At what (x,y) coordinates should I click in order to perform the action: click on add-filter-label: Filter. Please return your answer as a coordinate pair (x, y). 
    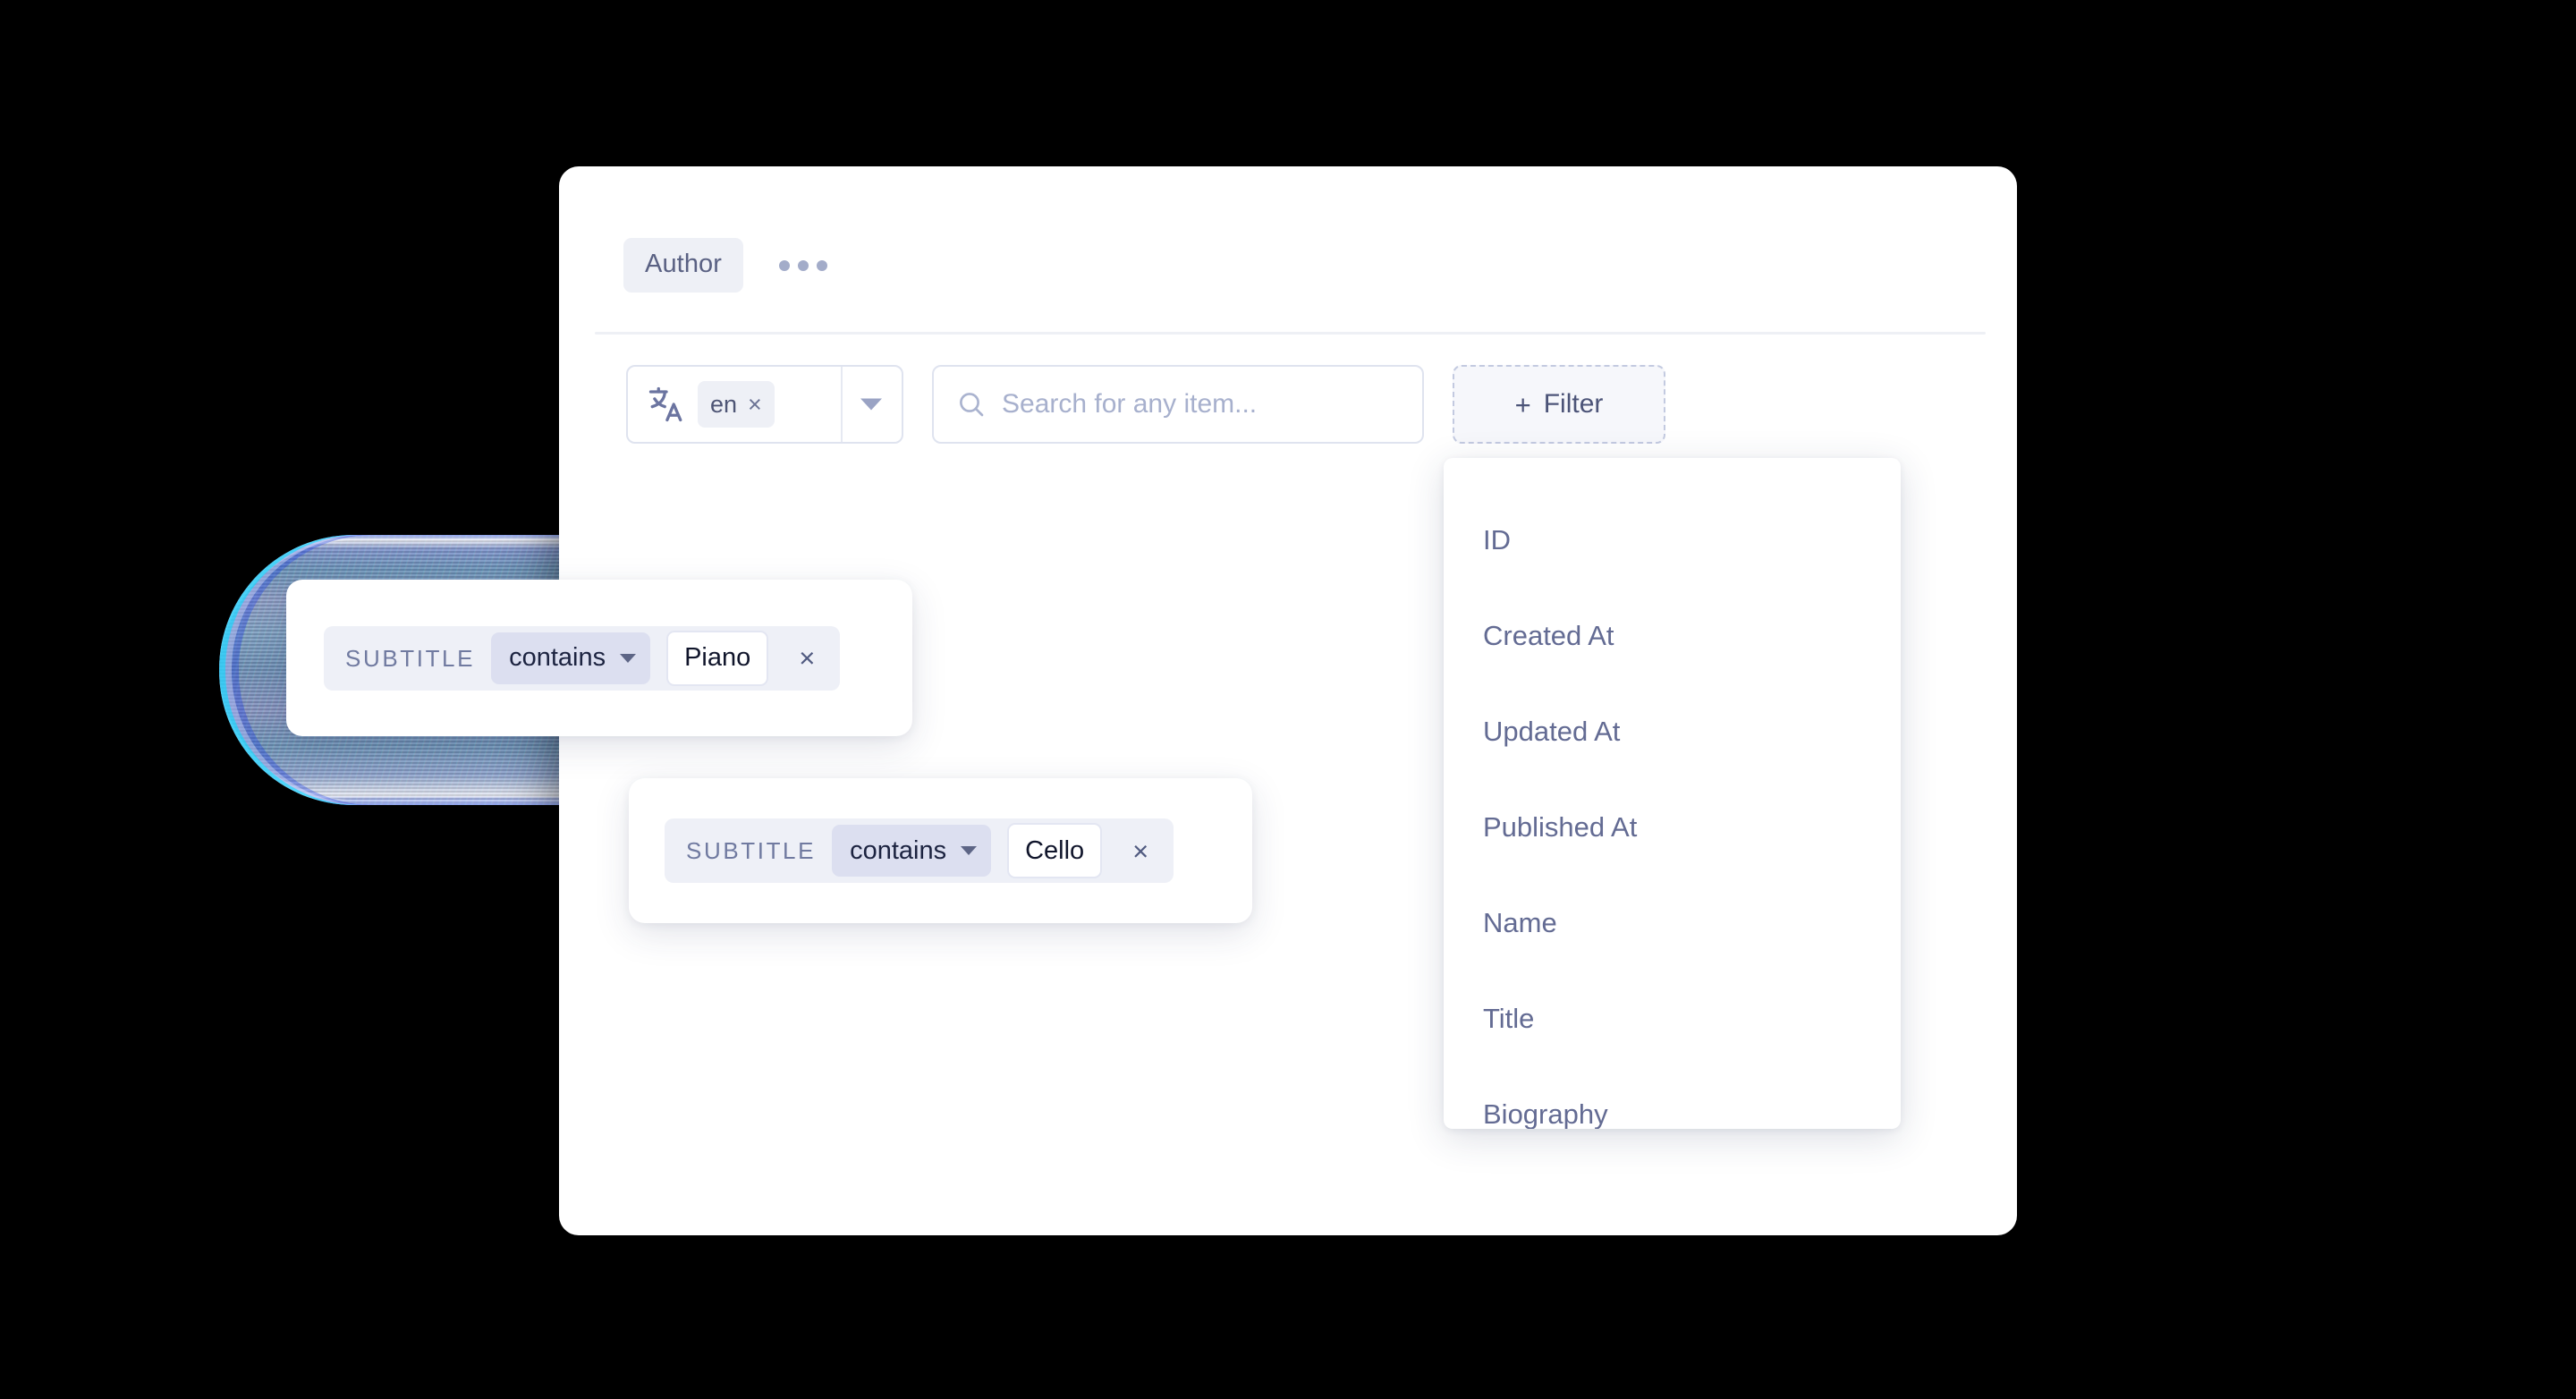
    Looking at the image, I should click on (1573, 404).